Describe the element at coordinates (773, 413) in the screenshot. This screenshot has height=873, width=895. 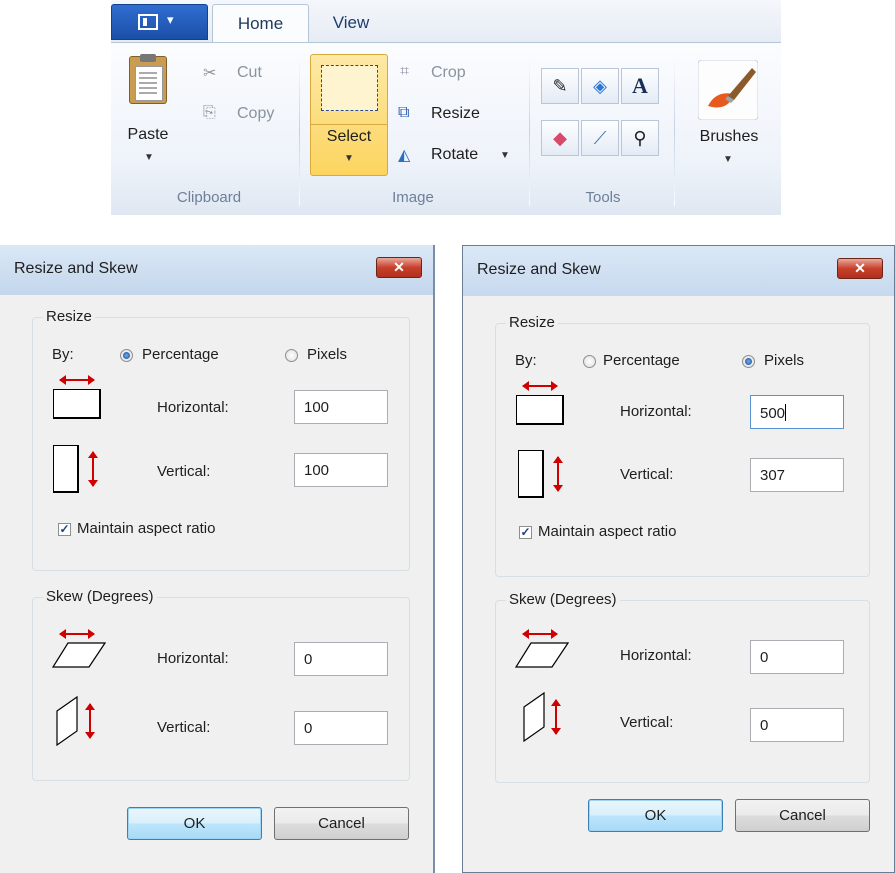
I see `resize-horizontal-value: 500` at that location.